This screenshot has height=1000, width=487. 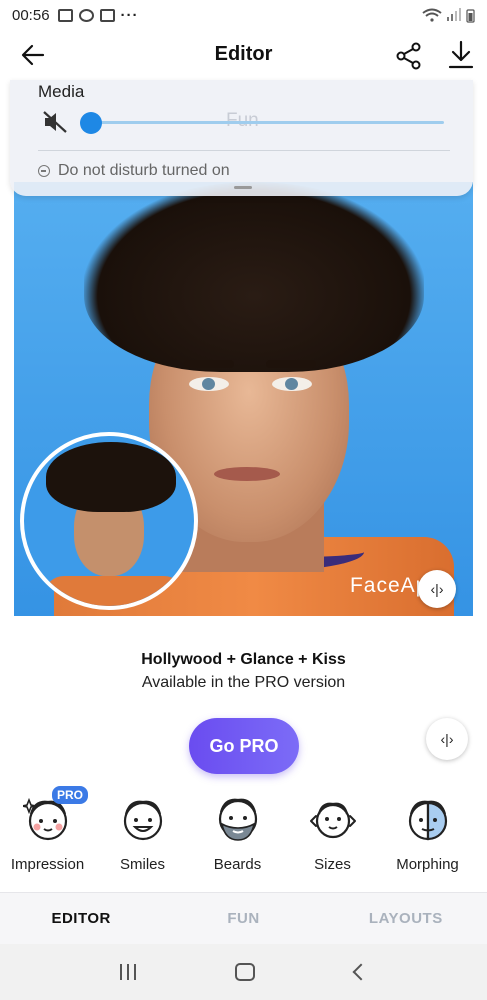 What do you see at coordinates (142, 864) in the screenshot?
I see `feature-label: Smiles` at bounding box center [142, 864].